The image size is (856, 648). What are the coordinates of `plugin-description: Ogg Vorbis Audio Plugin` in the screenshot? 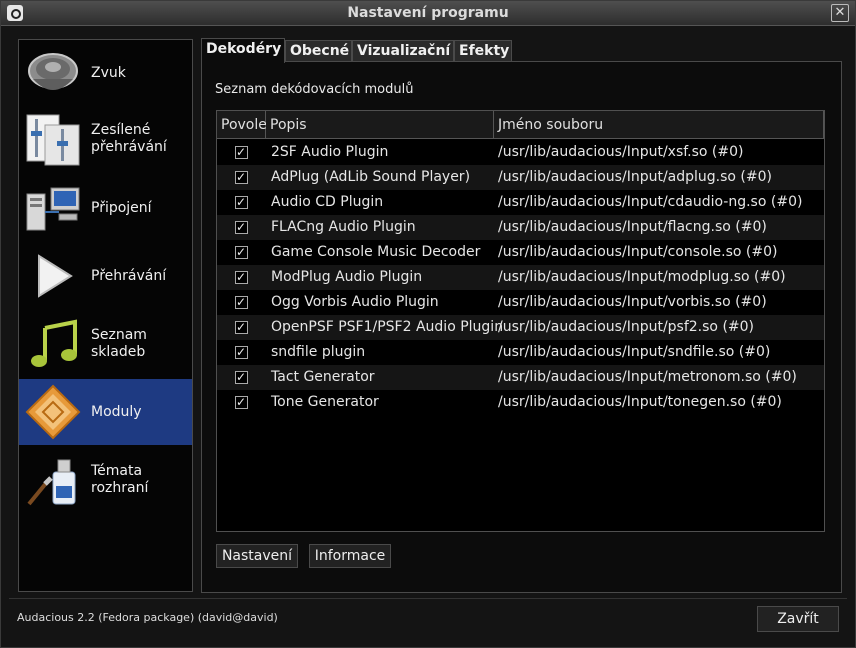 It's located at (355, 302).